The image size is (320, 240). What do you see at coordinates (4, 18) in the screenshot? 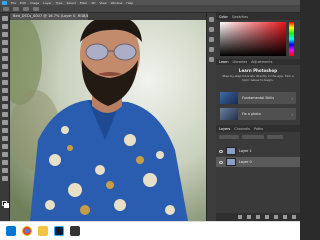
I see `move-tool-icon` at bounding box center [4, 18].